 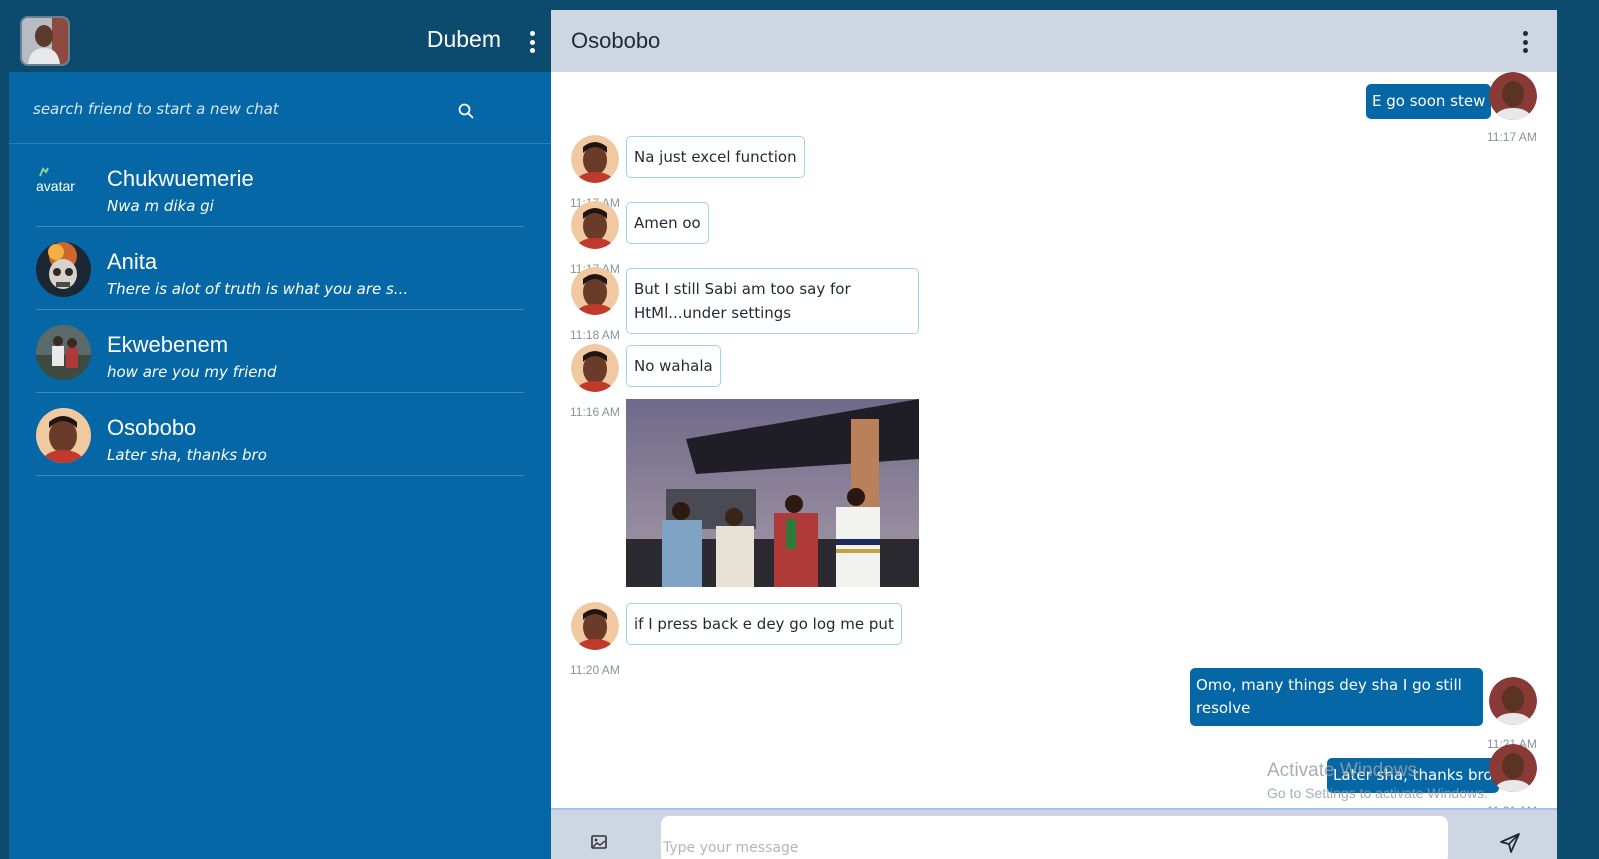 I want to click on current-user-name: Dubem, so click(x=463, y=39).